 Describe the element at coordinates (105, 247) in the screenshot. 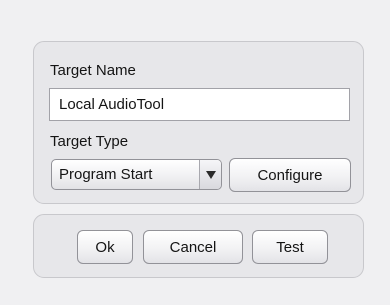

I see `ok-button: Ok` at that location.